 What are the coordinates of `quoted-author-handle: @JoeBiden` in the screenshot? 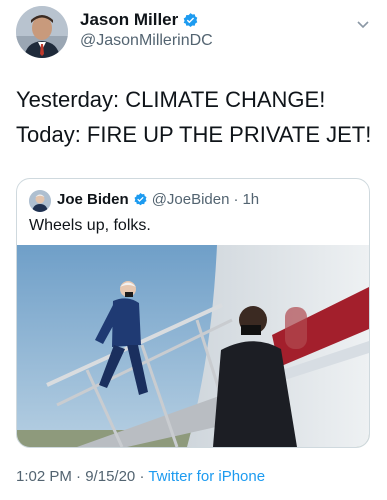 It's located at (191, 199).